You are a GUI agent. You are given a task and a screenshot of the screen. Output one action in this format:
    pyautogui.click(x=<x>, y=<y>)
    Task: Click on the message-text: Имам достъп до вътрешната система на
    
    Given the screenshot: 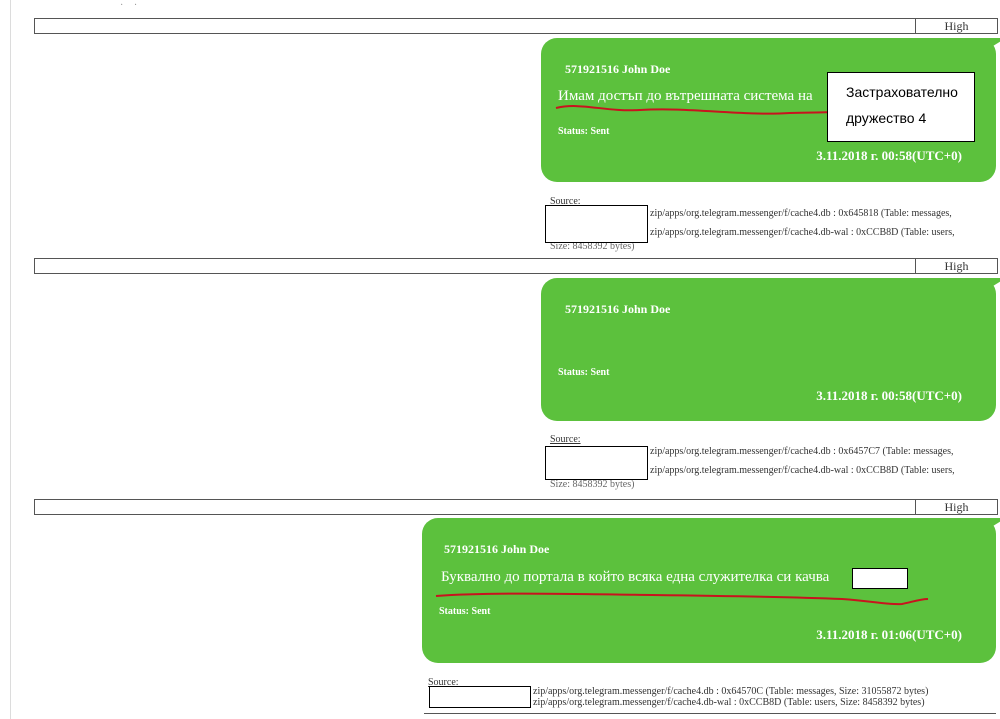 What is the action you would take?
    pyautogui.click(x=685, y=96)
    